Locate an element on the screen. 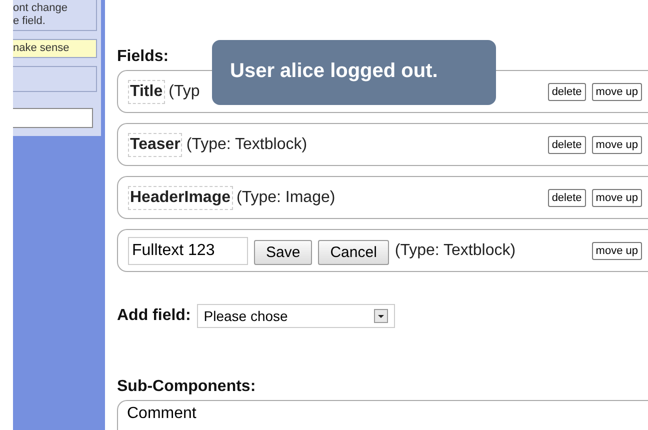 This screenshot has width=648, height=430. subcomponents-heading: Sub-Components: is located at coordinates (187, 387).